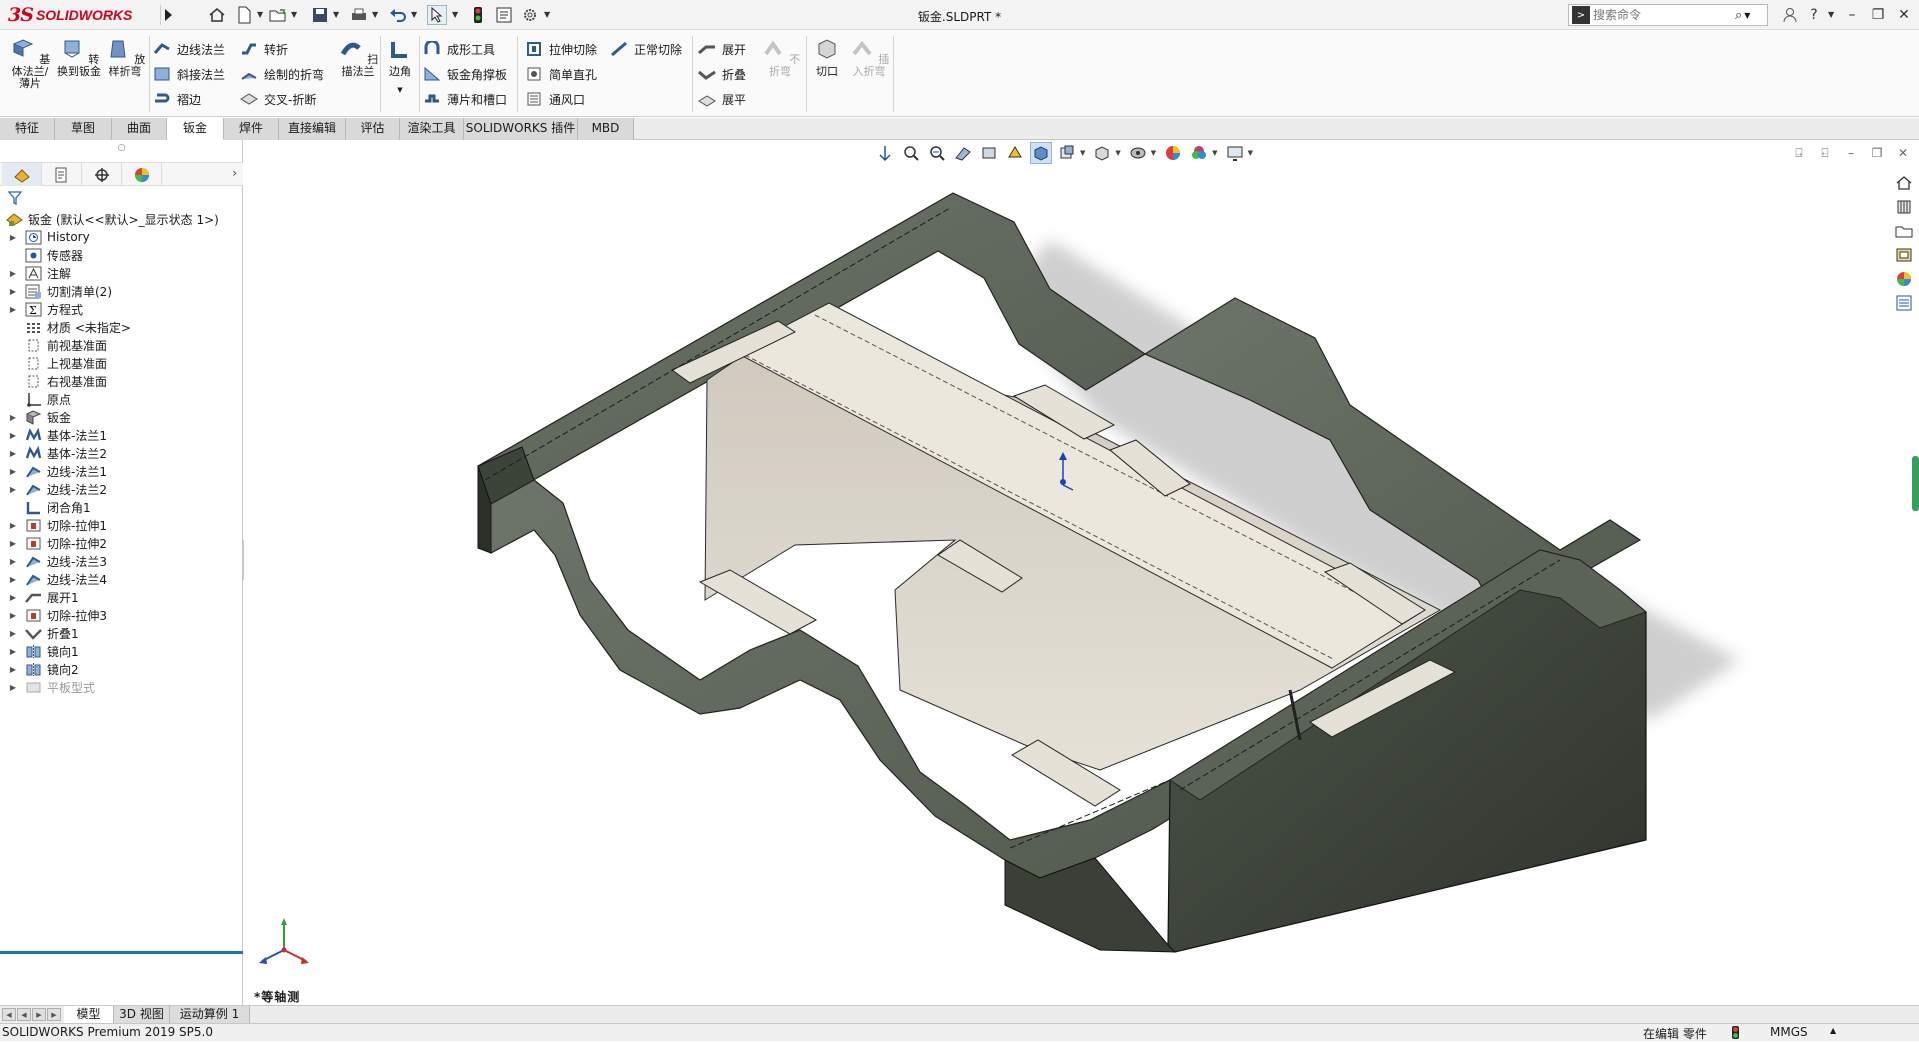 The image size is (1919, 1042). I want to click on save-icon, so click(320, 15).